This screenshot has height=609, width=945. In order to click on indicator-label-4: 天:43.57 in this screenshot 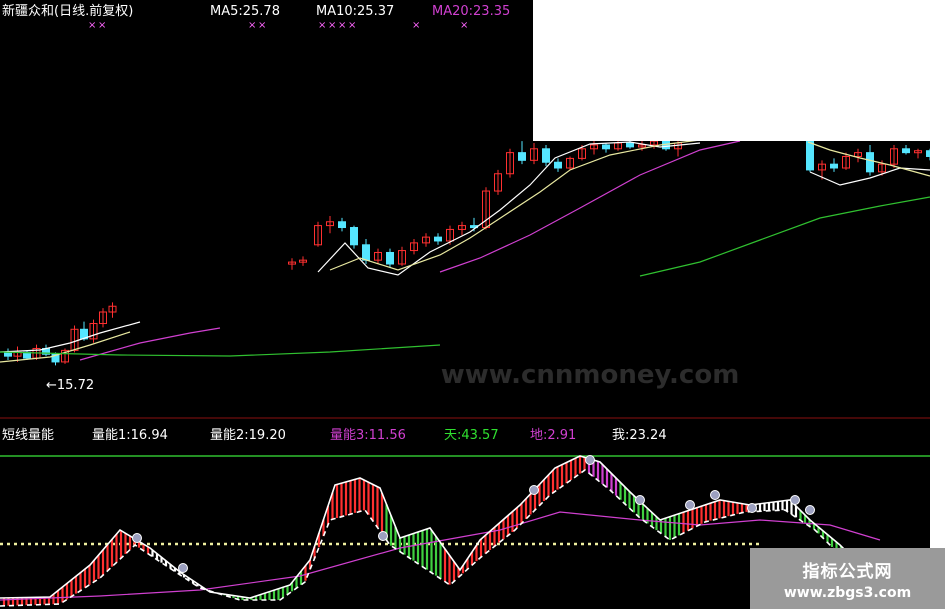, I will do `click(471, 435)`.